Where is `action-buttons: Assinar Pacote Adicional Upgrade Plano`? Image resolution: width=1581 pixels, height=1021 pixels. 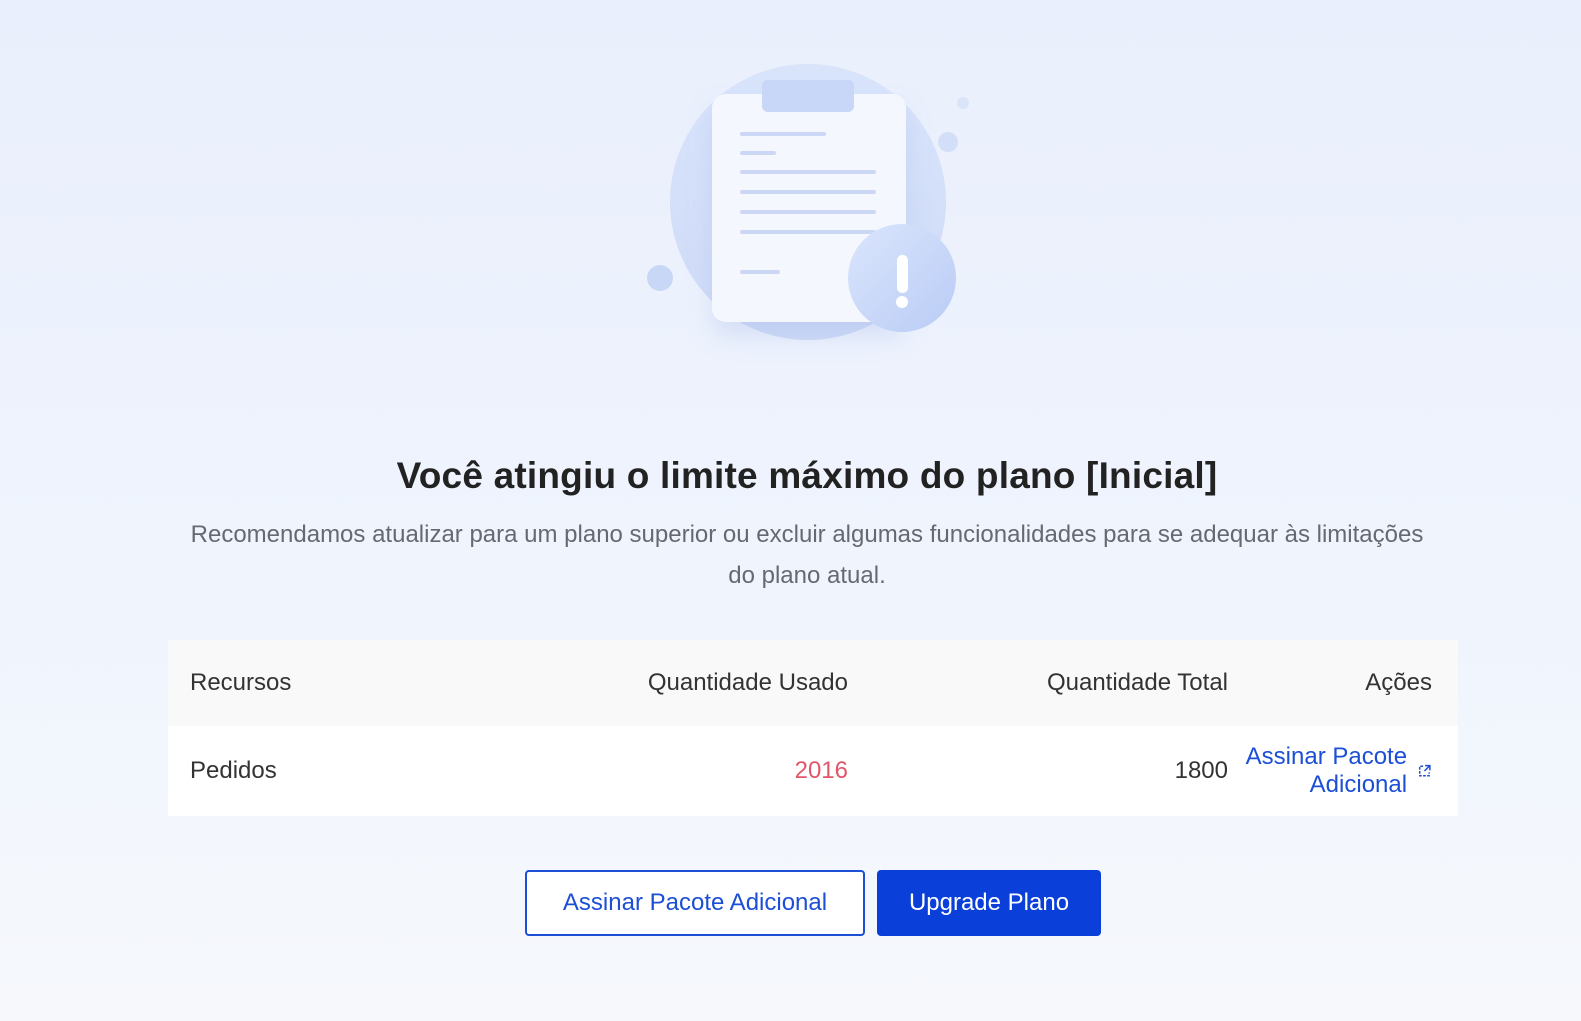 action-buttons: Assinar Pacote Adicional Upgrade Plano is located at coordinates (813, 903).